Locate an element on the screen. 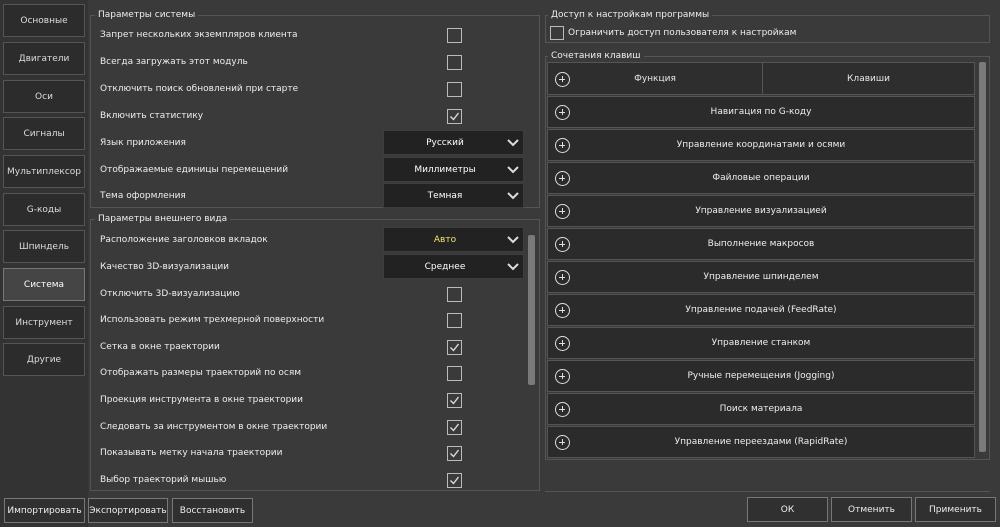 The height and width of the screenshot is (527, 1000). column-header-keys: Клавиши is located at coordinates (868, 79).